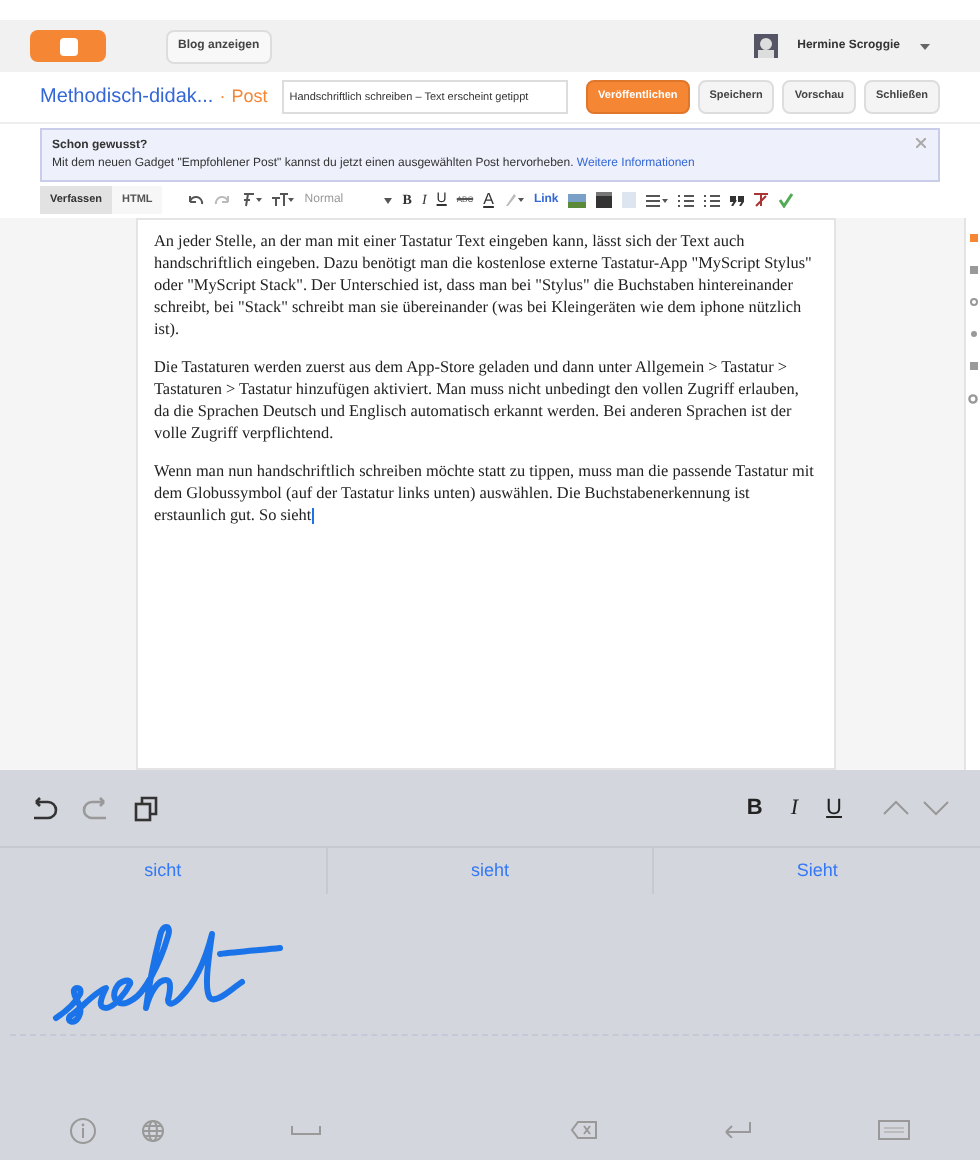  Describe the element at coordinates (686, 200) in the screenshot. I see `numbered-list-icon` at that location.